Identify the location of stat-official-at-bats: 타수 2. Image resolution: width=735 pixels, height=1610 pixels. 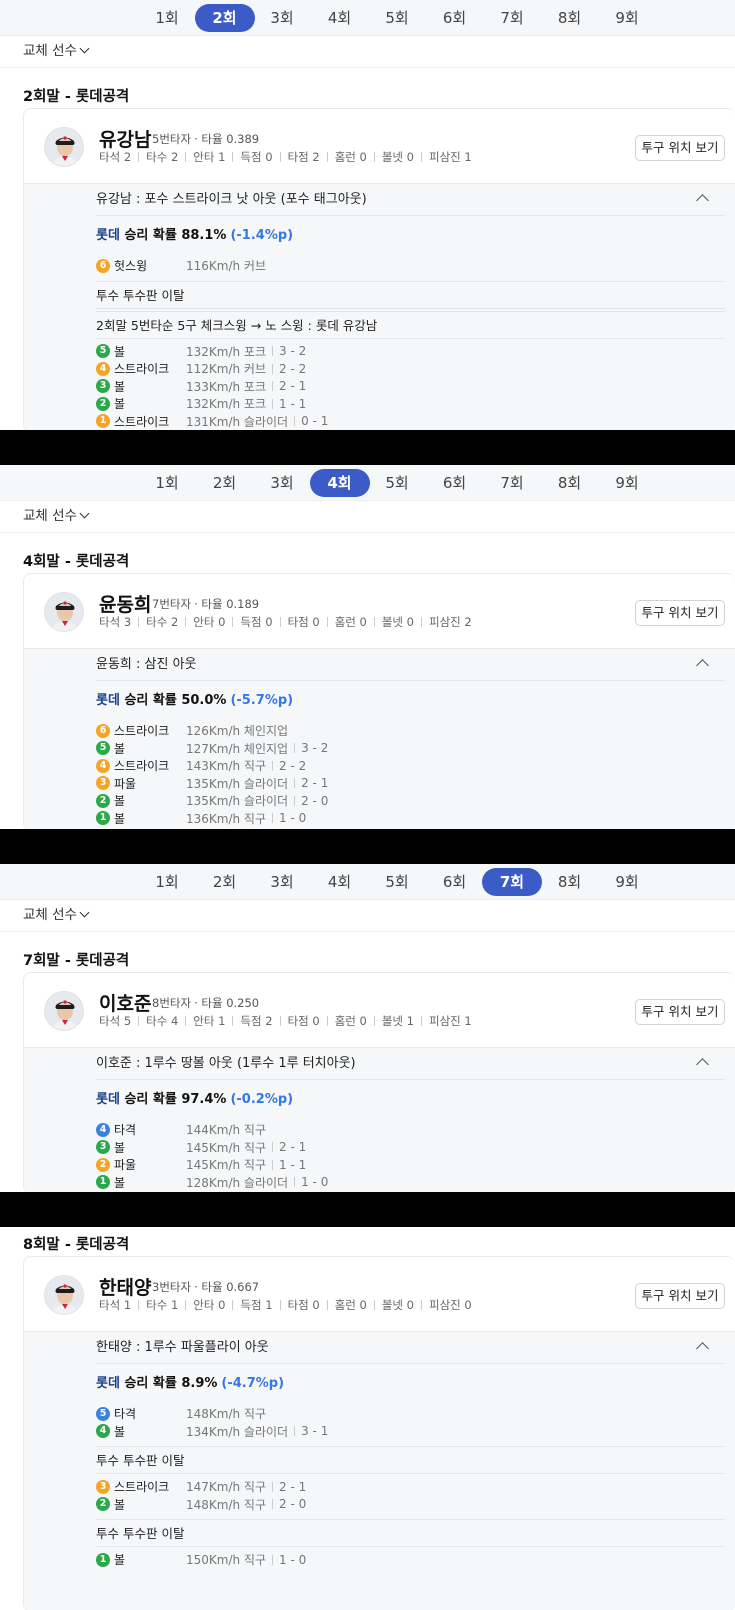
(162, 622).